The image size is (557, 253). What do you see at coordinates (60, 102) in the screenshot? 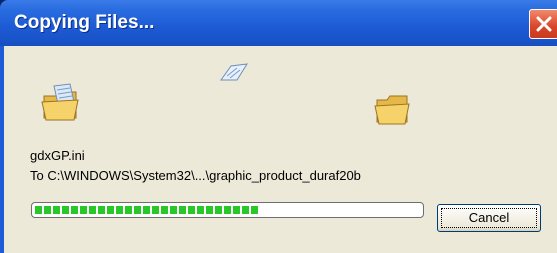
I see `folder-with-paper-icon` at bounding box center [60, 102].